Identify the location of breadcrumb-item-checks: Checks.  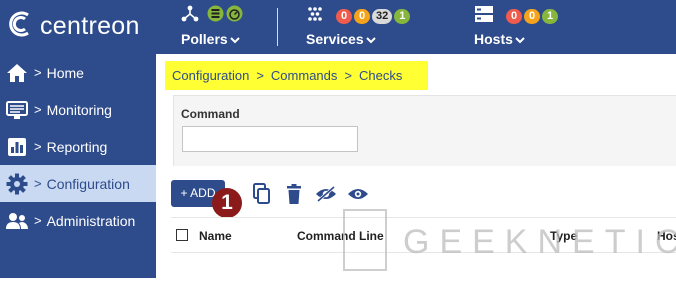
(380, 75).